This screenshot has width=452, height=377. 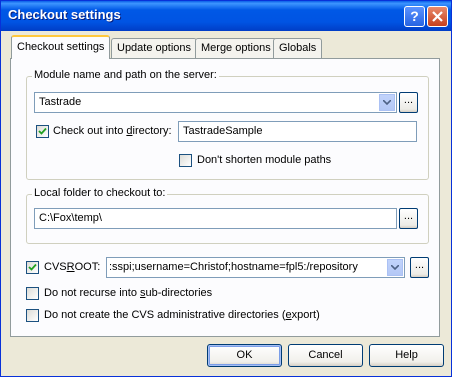 What do you see at coordinates (32, 315) in the screenshot?
I see `no-admin-checkbox` at bounding box center [32, 315].